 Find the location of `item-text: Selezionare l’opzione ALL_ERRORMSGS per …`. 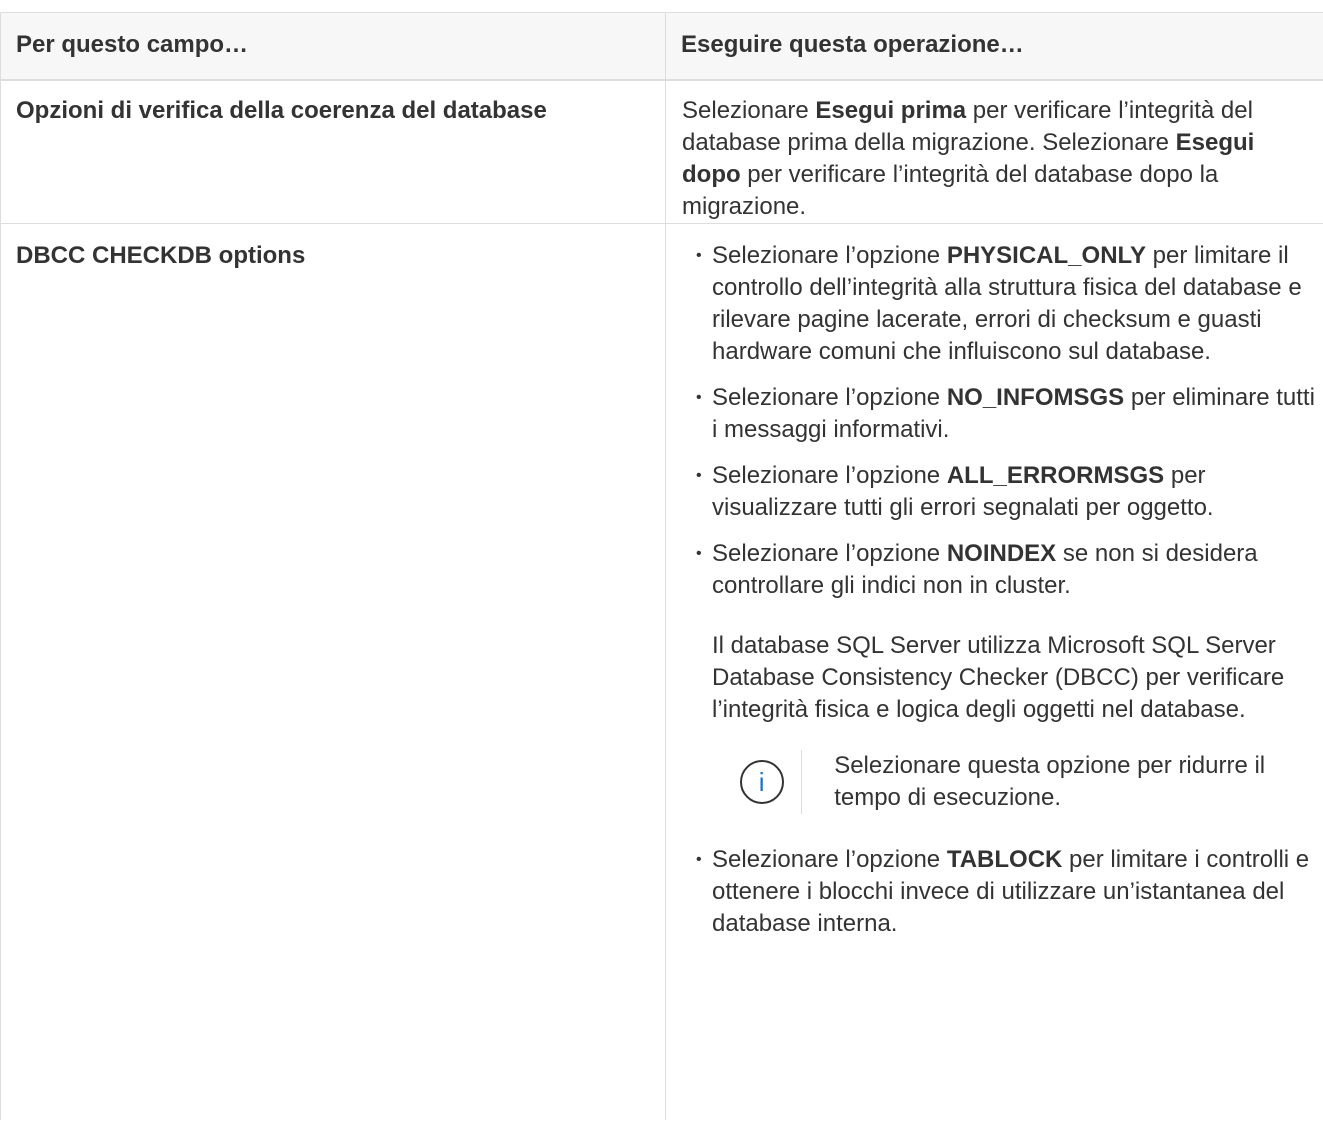

item-text: Selezionare l’opzione ALL_ERRORMSGS per … is located at coordinates (1014, 492).